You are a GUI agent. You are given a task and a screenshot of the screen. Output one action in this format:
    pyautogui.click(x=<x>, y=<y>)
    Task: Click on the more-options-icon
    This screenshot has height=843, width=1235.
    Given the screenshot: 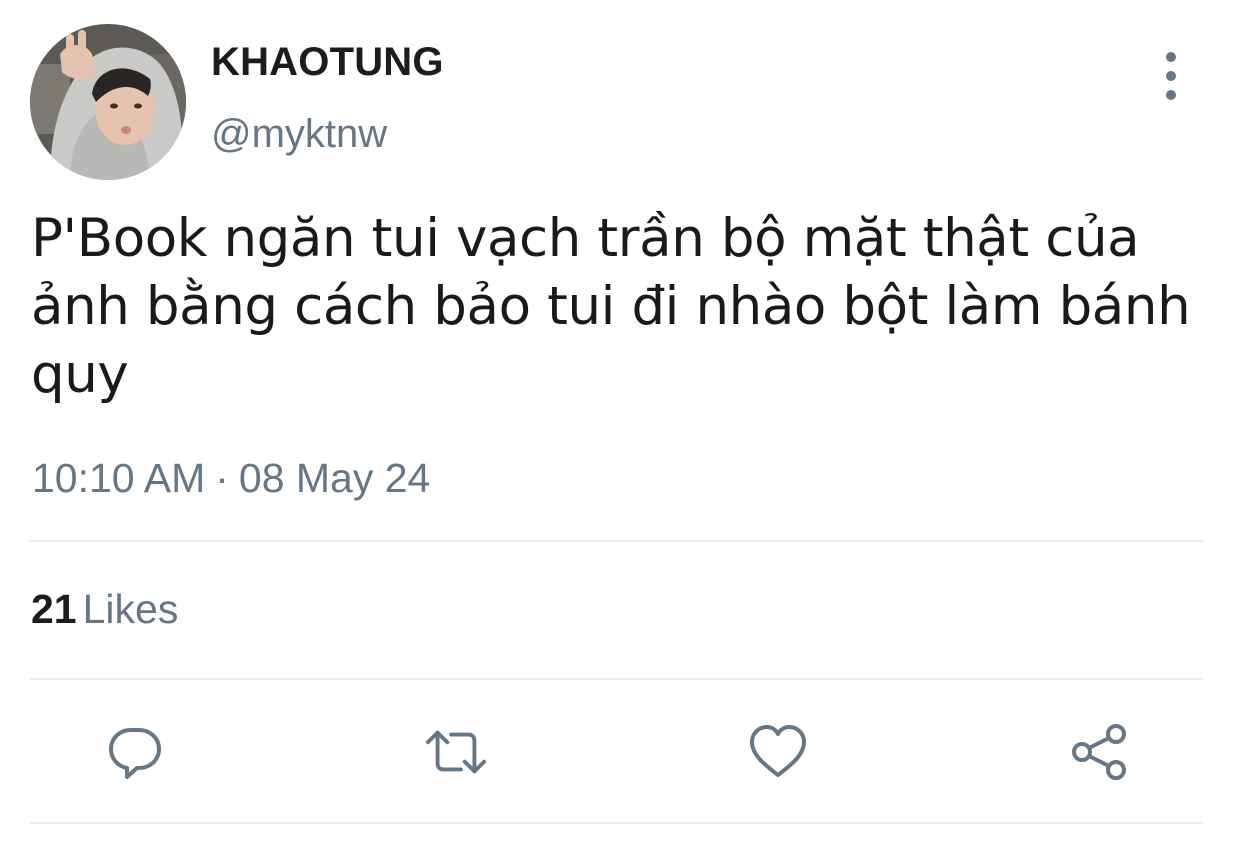 What is the action you would take?
    pyautogui.click(x=1171, y=57)
    